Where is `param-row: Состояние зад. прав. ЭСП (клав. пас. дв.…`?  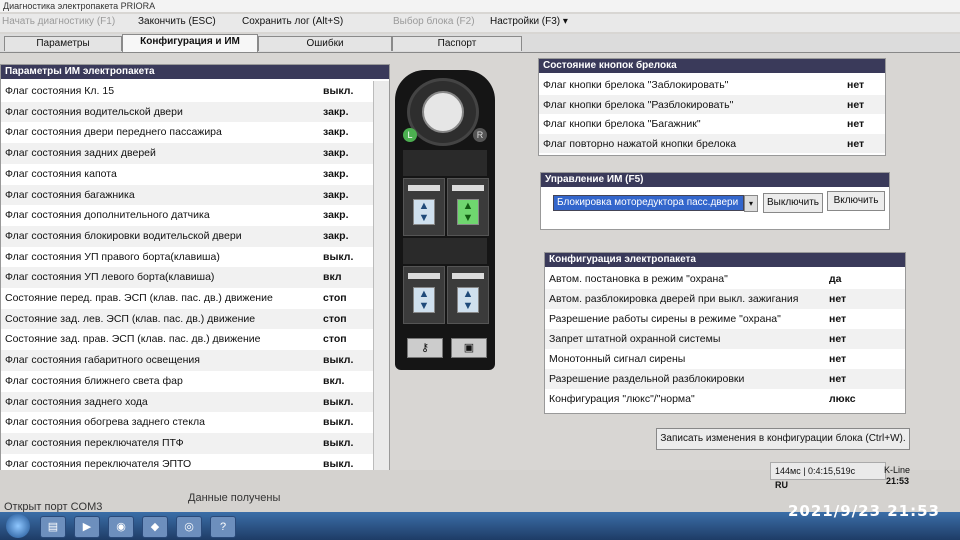
param-row: Состояние зад. прав. ЭСП (клав. пас. дв.… is located at coordinates (187, 339).